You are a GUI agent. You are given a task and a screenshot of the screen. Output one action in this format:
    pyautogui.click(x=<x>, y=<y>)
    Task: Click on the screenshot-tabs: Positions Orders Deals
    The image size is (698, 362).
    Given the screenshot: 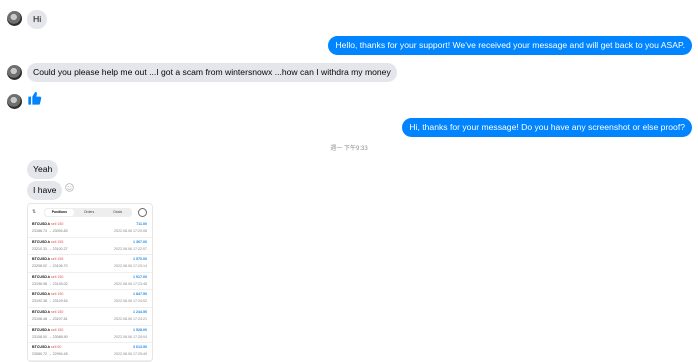 What is the action you would take?
    pyautogui.click(x=88, y=212)
    